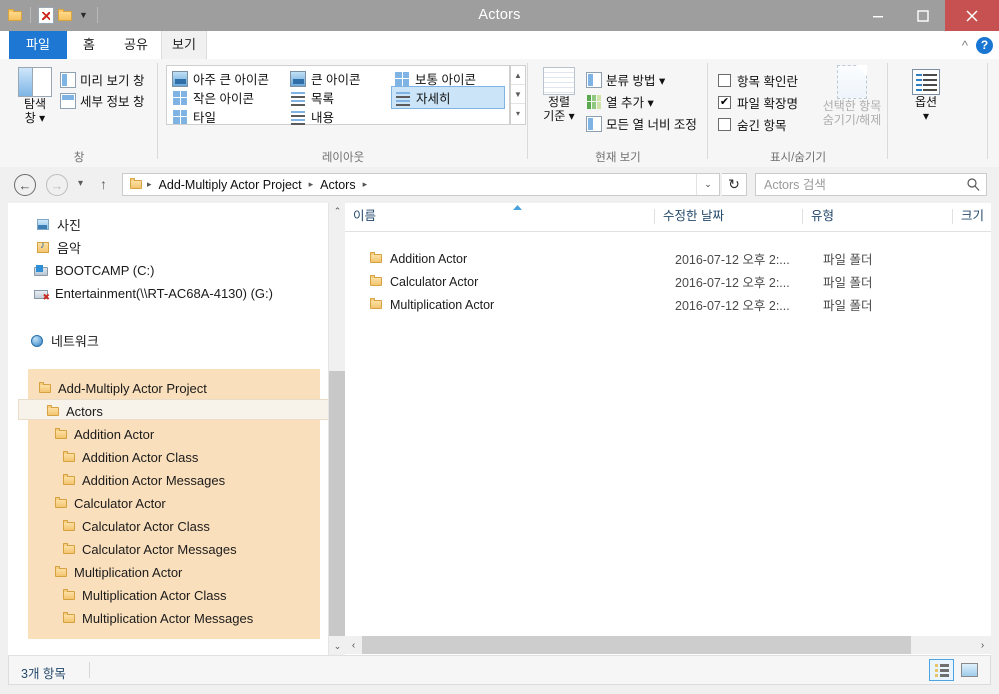  I want to click on layout-item-large: 큰 아이콘, so click(335, 78).